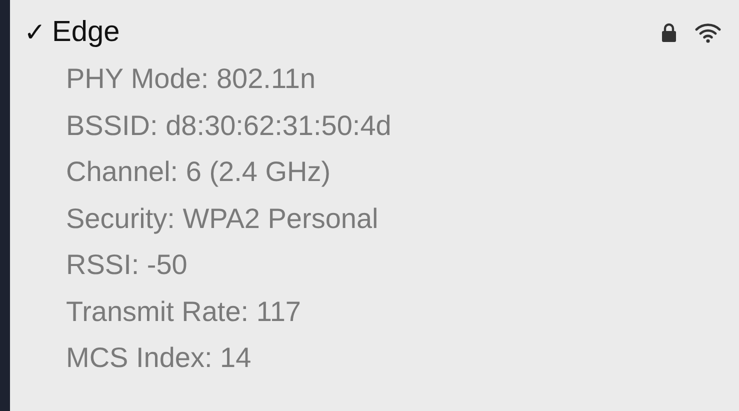 The image size is (739, 411). Describe the element at coordinates (222, 219) in the screenshot. I see `network-detail: Security: WPA2 Personal` at that location.